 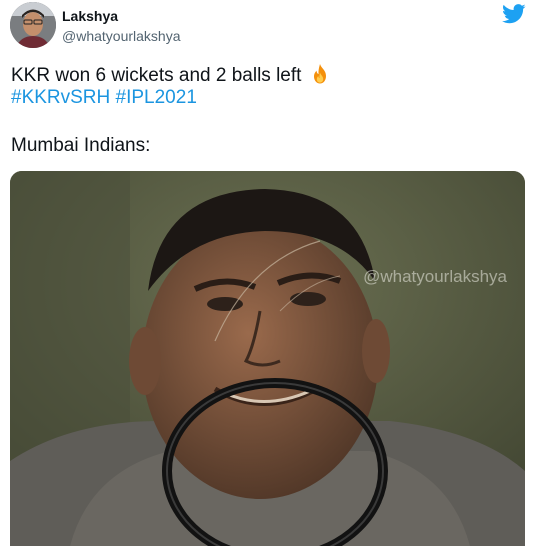 I want to click on avatar, so click(x=33, y=25).